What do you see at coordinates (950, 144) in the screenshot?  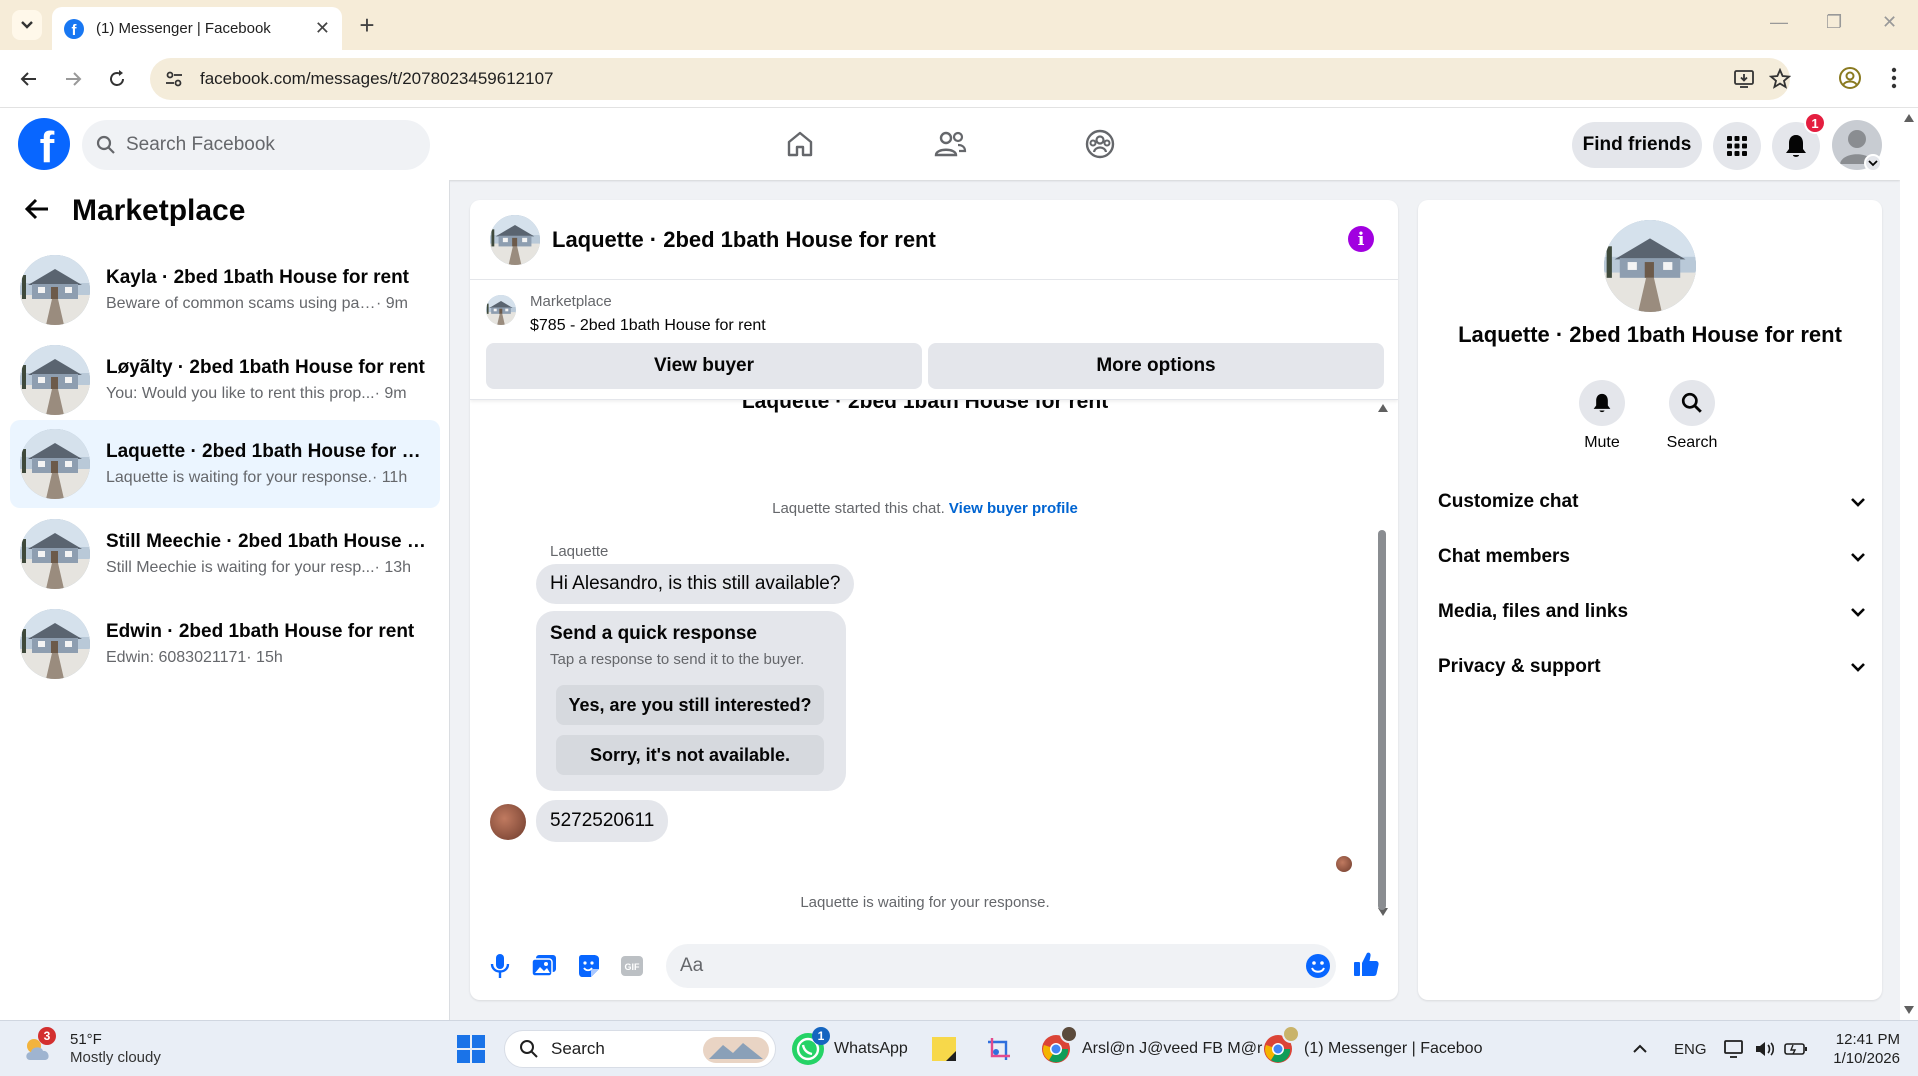 I see `nav-friends-icon` at bounding box center [950, 144].